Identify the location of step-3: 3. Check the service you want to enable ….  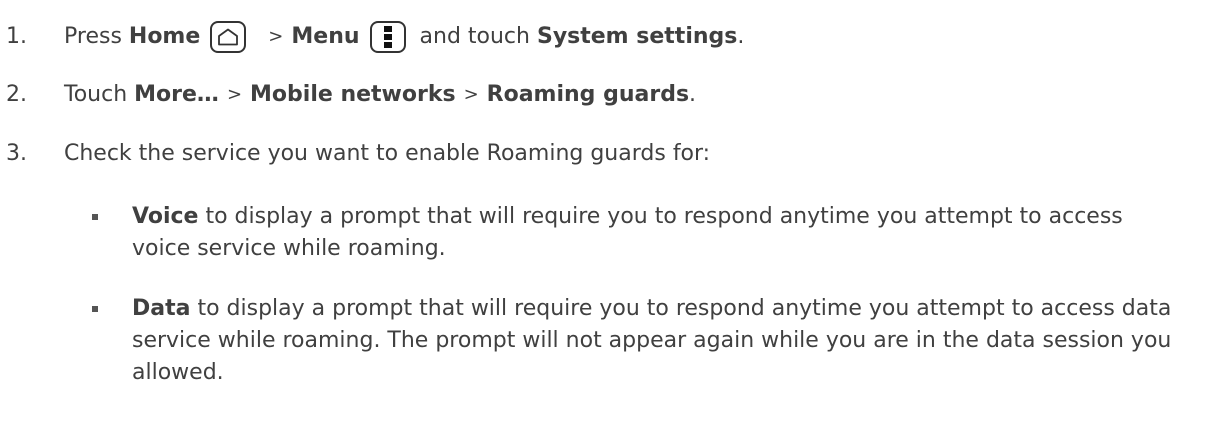
(358, 154).